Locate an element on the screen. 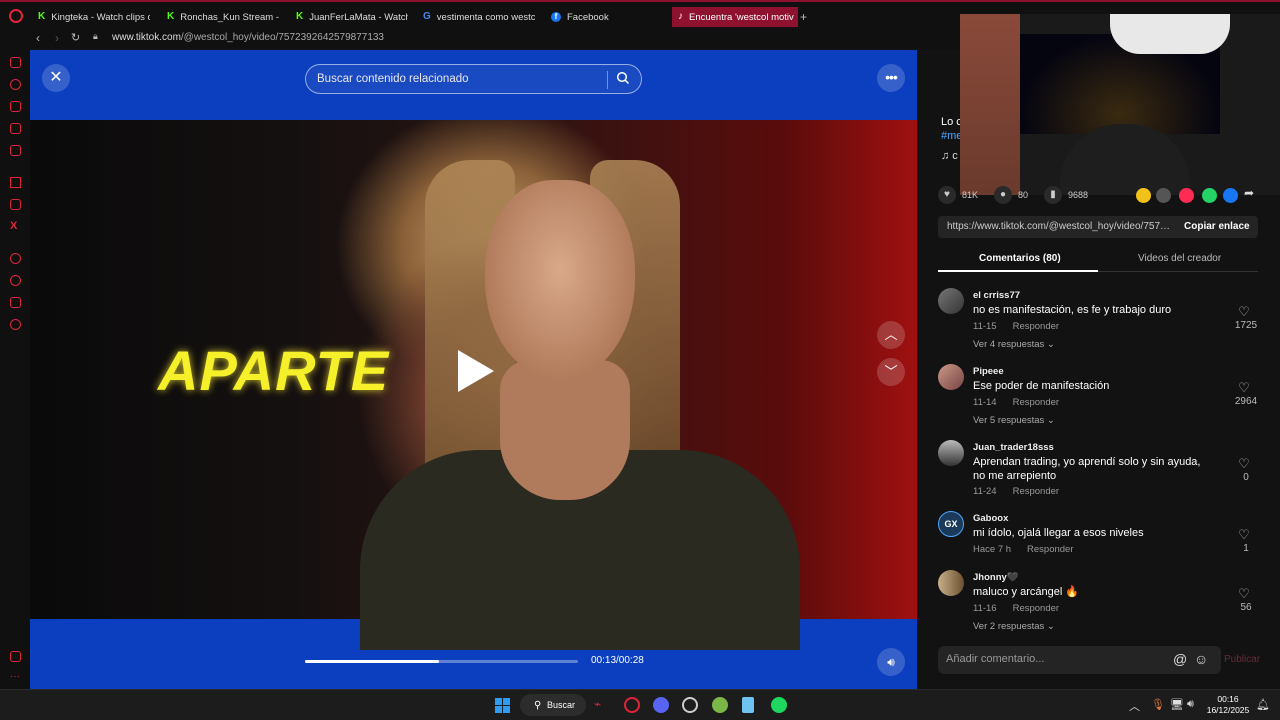 Image resolution: width=1280 pixels, height=720 pixels. tiktok-icon: ♪ is located at coordinates (680, 16).